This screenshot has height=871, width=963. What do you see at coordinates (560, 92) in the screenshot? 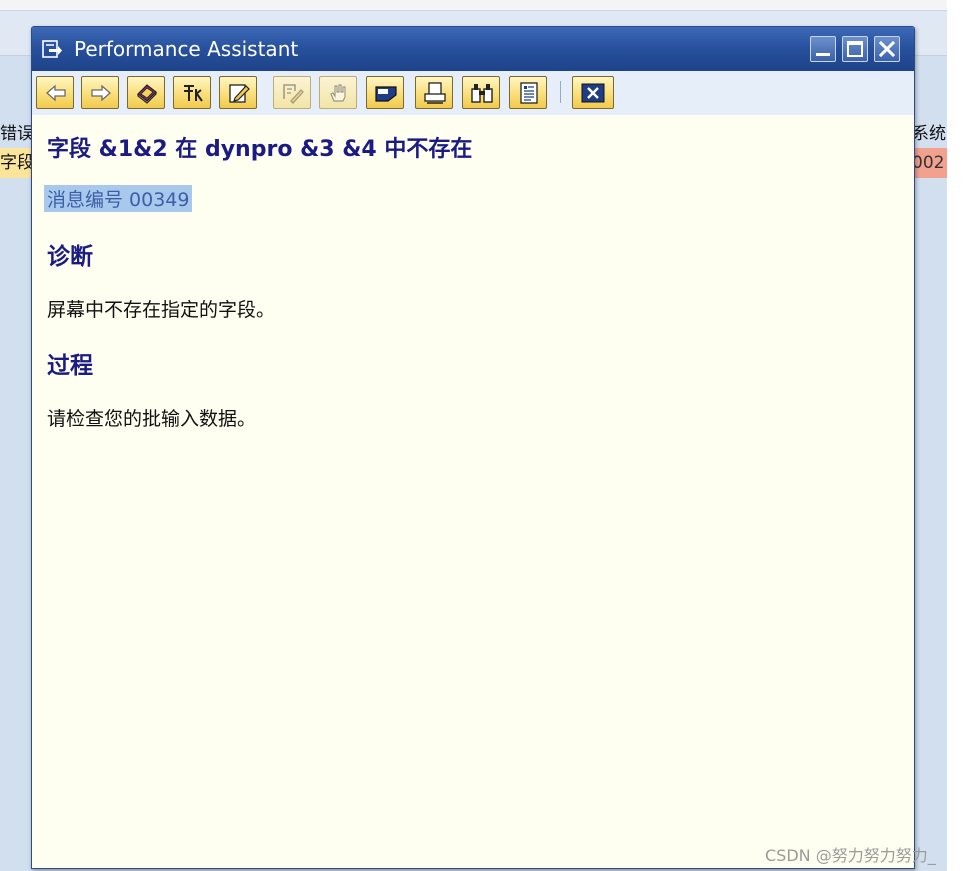
I see `toolbar-separator` at bounding box center [560, 92].